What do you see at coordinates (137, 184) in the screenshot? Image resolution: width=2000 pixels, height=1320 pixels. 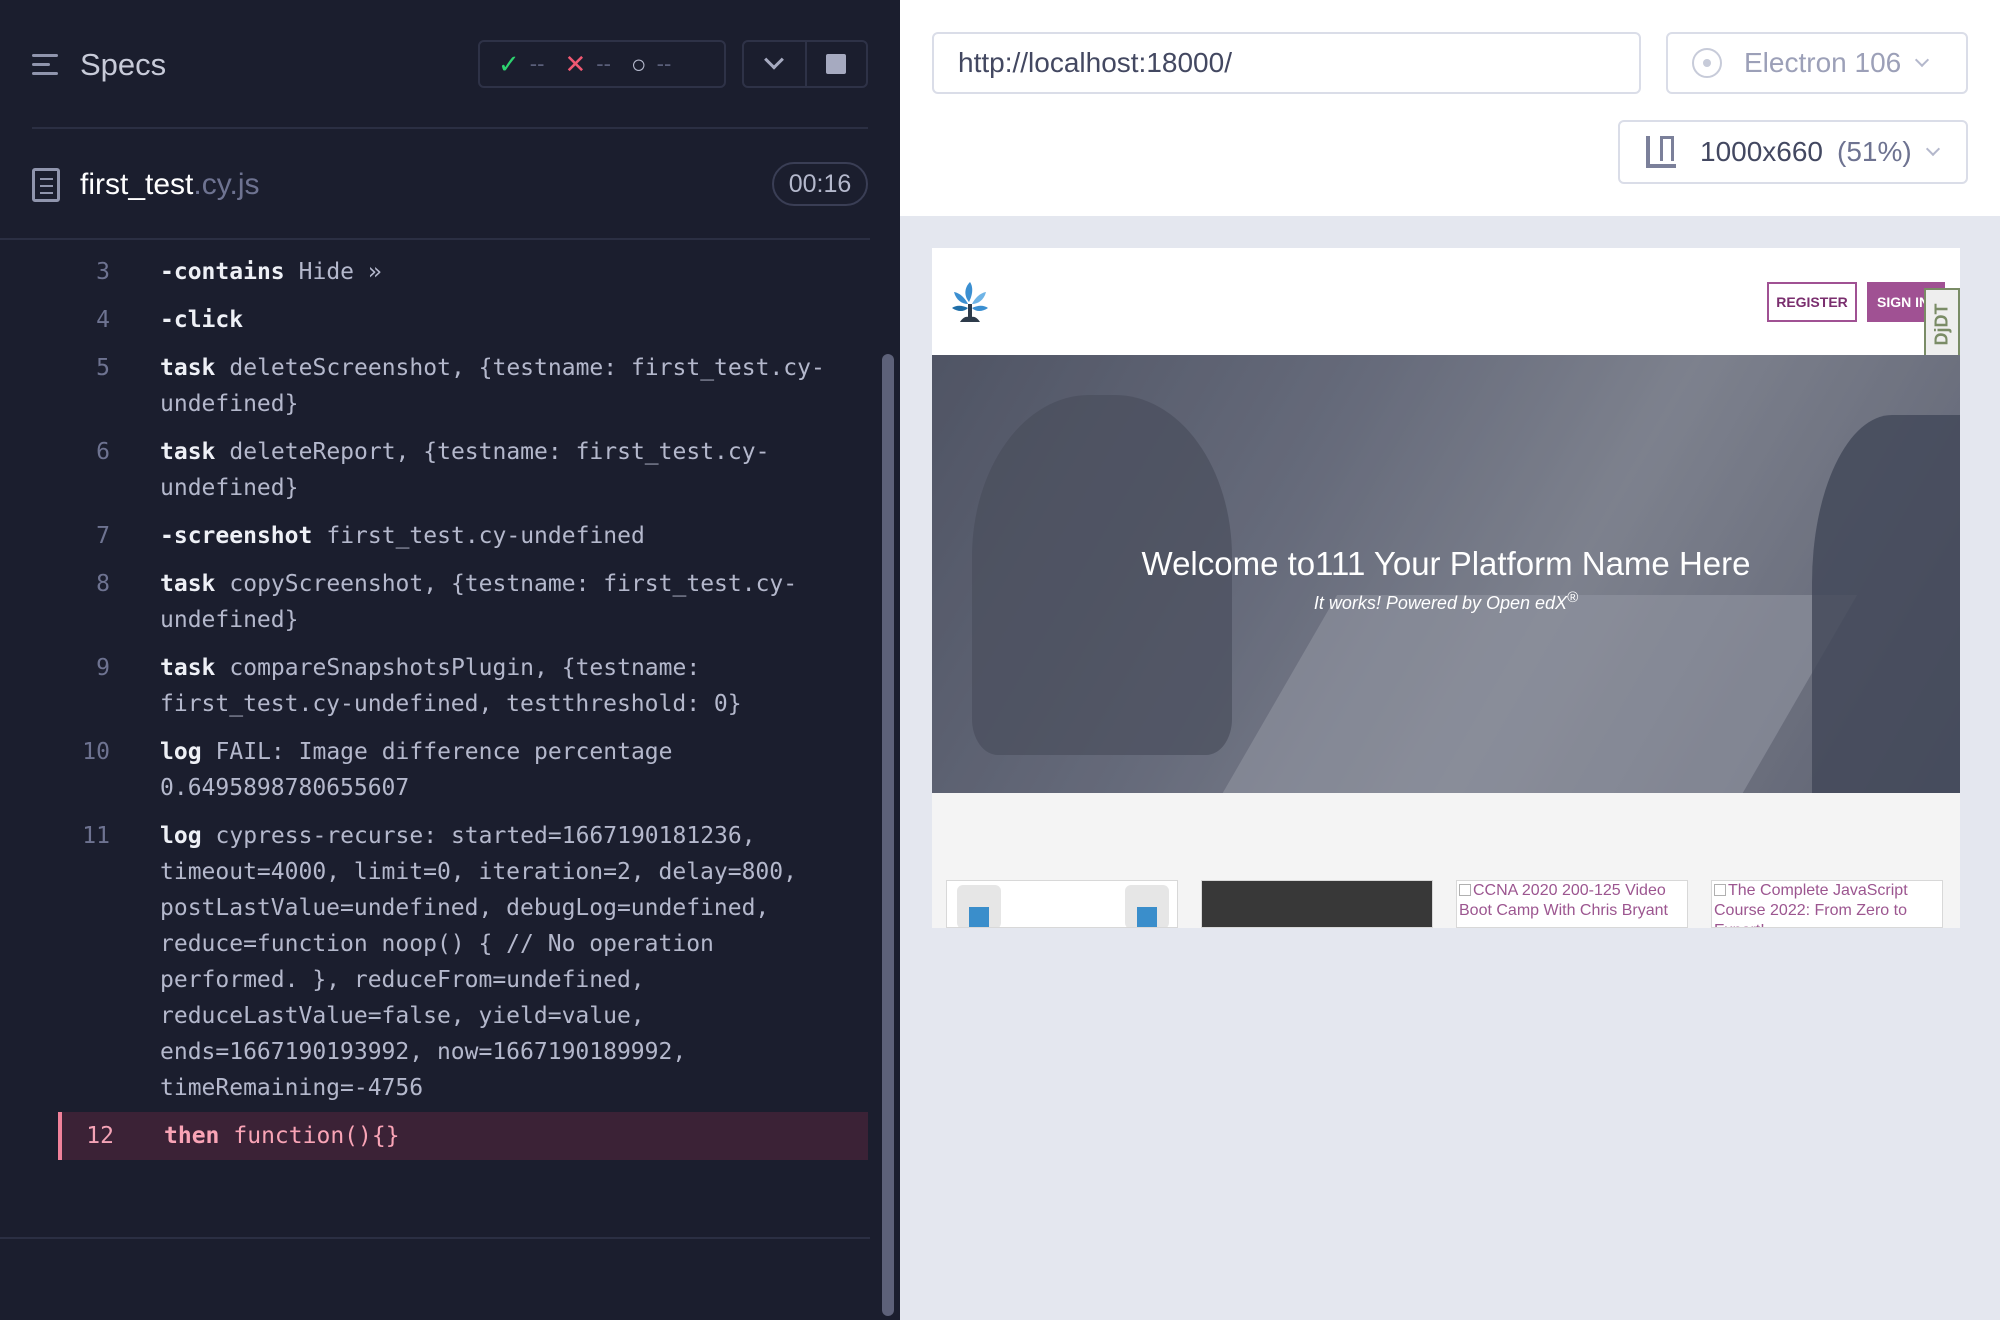 I see `spec-file-name: first_test` at bounding box center [137, 184].